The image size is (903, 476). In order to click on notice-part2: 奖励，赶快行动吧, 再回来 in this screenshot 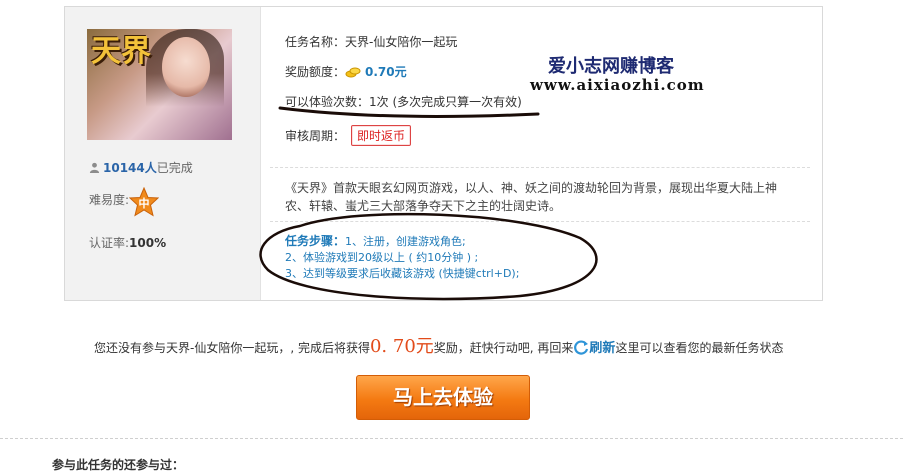, I will do `click(503, 348)`.